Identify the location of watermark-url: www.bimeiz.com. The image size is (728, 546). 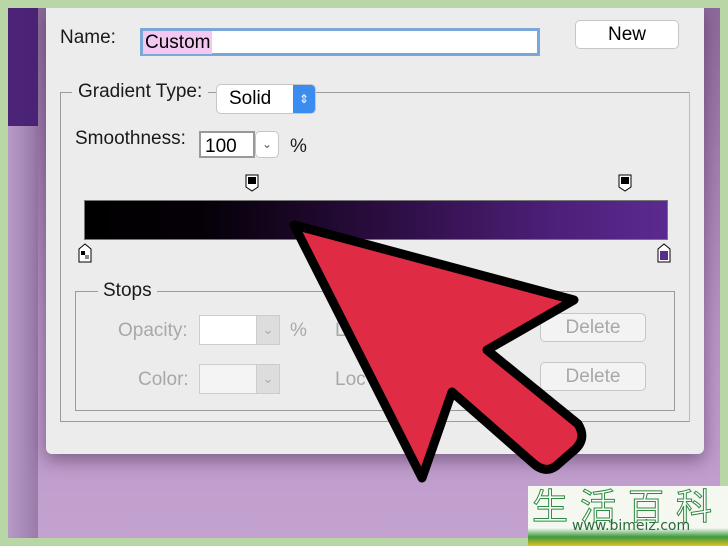
(631, 526).